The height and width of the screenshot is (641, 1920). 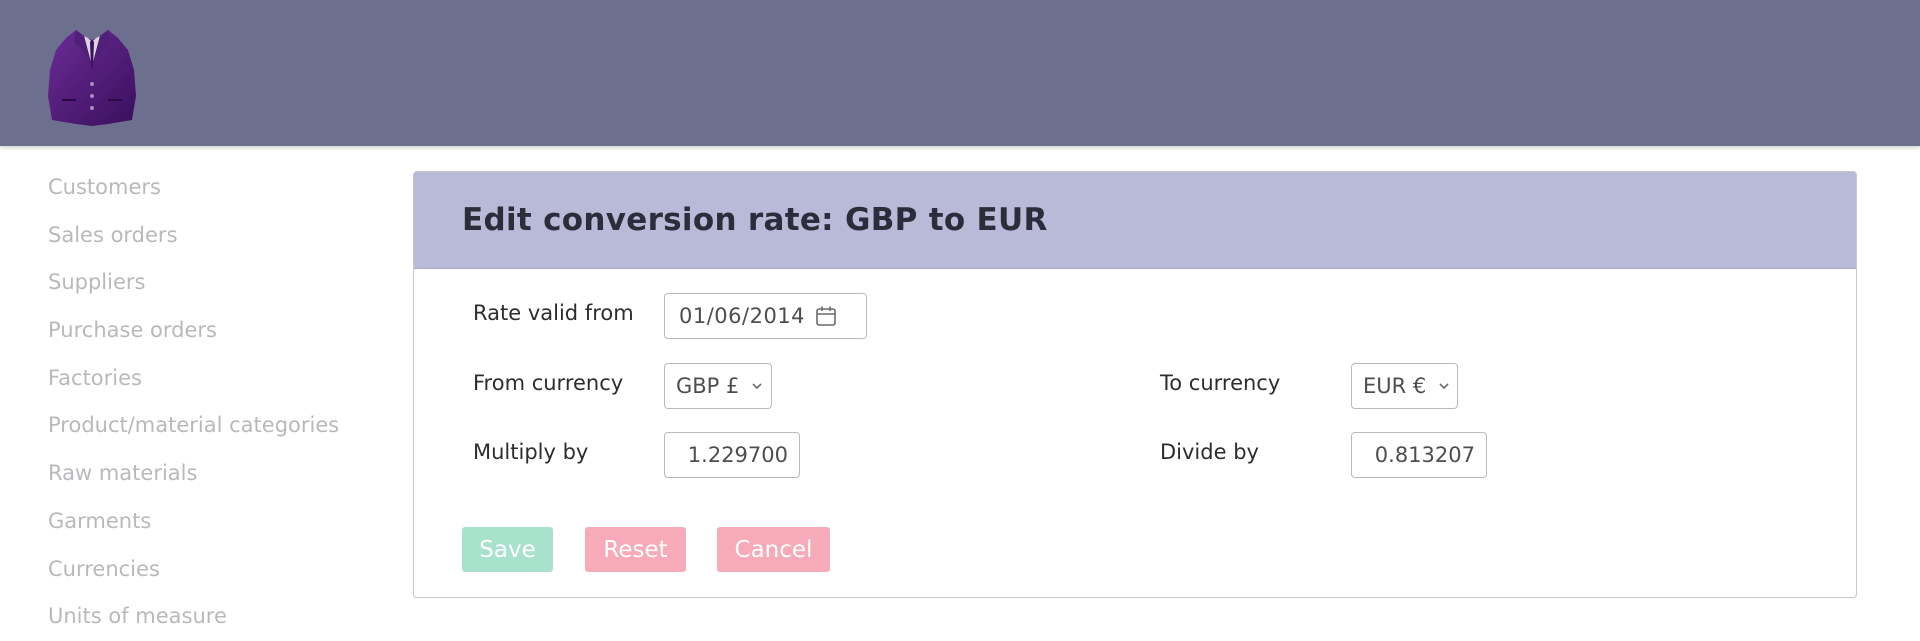 What do you see at coordinates (826, 316) in the screenshot?
I see `calendar-icon` at bounding box center [826, 316].